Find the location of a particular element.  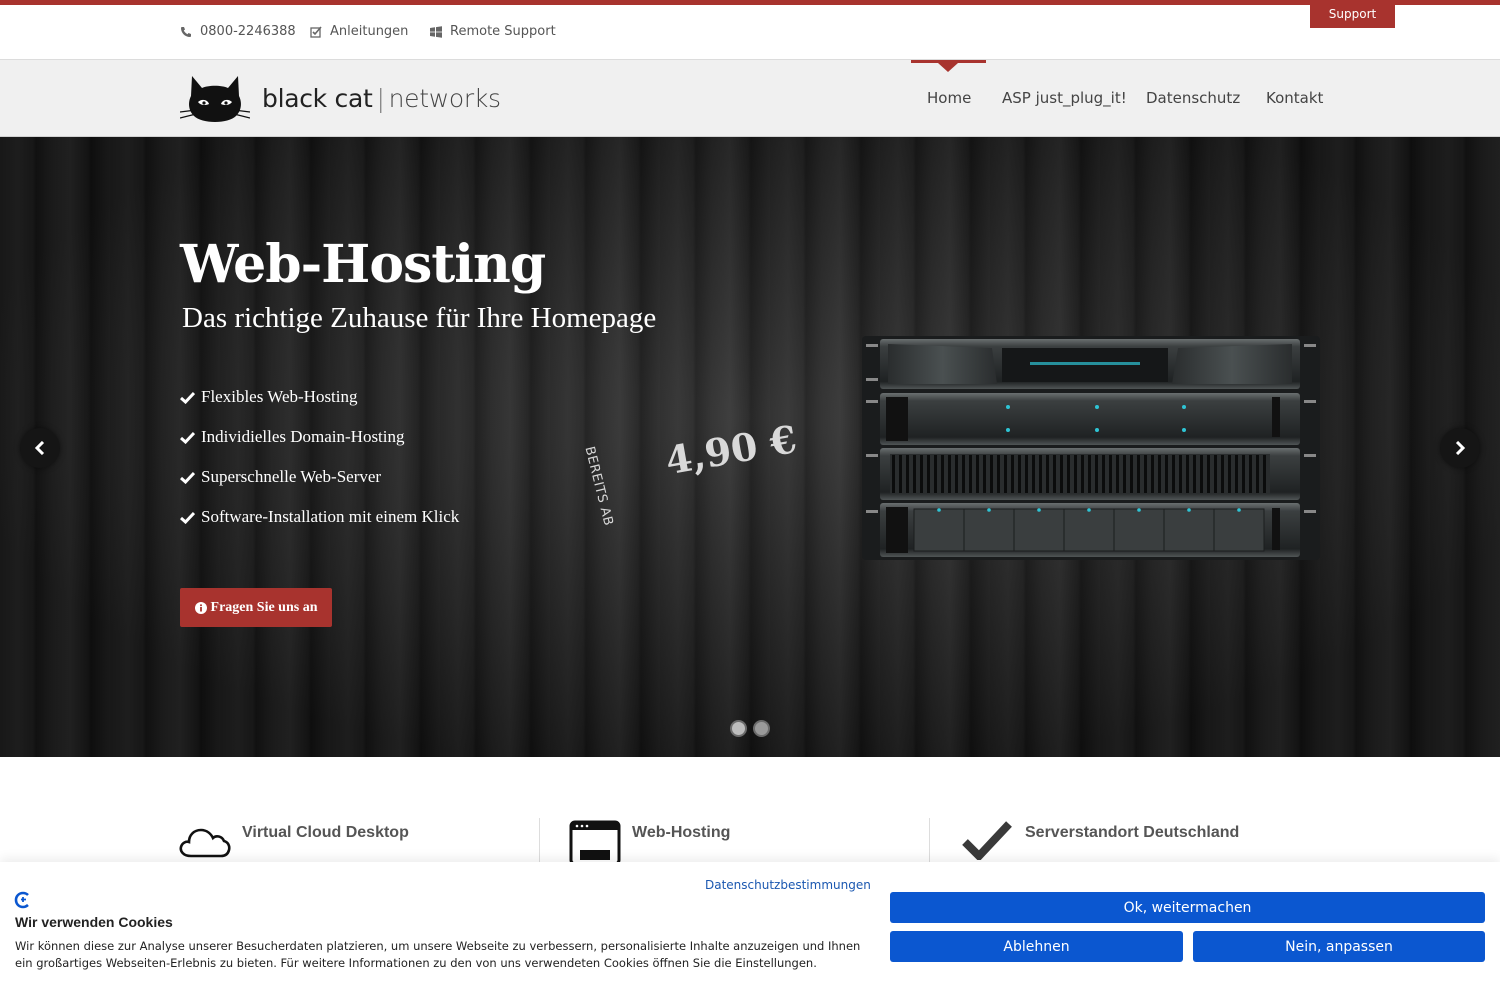

hero-feature-label: Flexibles Web-Hosting is located at coordinates (279, 396).